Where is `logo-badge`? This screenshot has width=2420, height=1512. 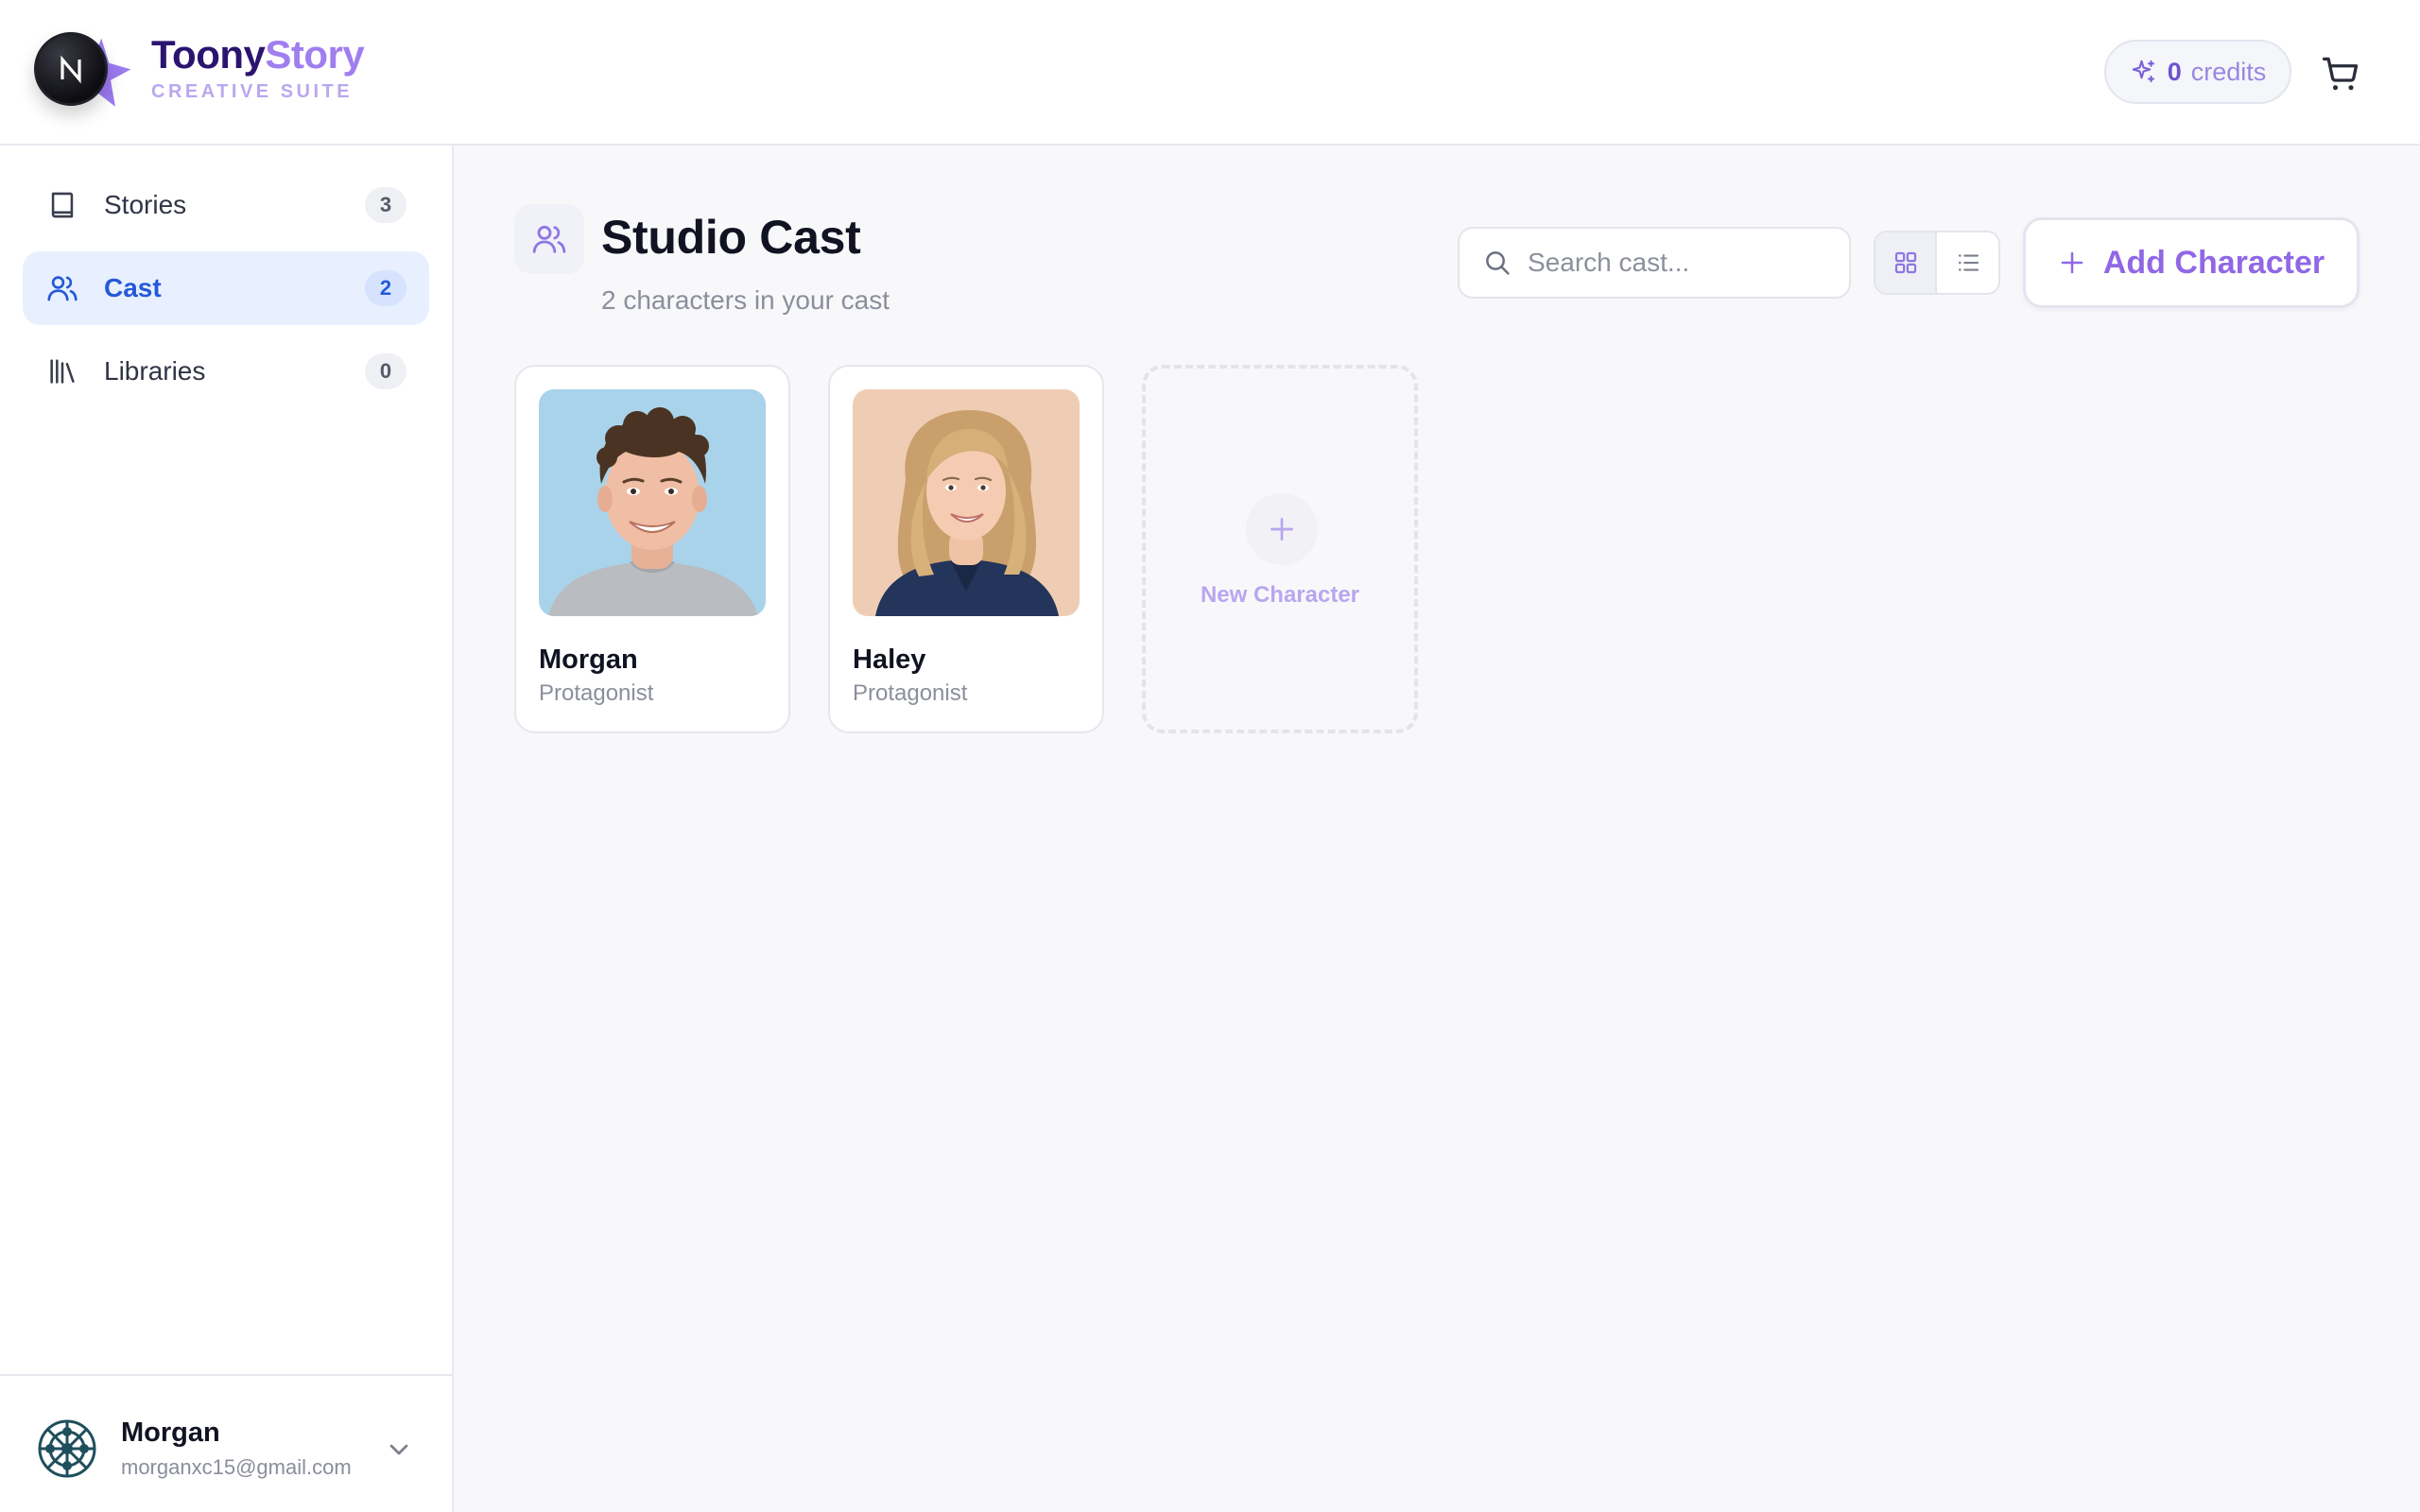
logo-badge is located at coordinates (71, 69).